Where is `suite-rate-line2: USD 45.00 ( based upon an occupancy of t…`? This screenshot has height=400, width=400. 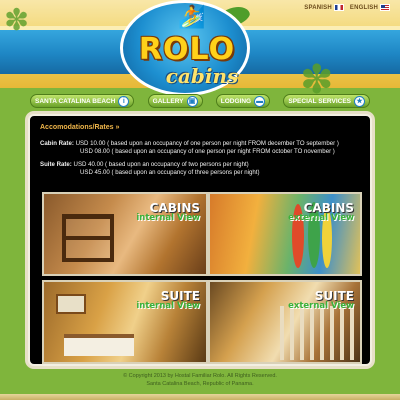 suite-rate-line2: USD 45.00 ( based upon an occupancy of t… is located at coordinates (170, 172).